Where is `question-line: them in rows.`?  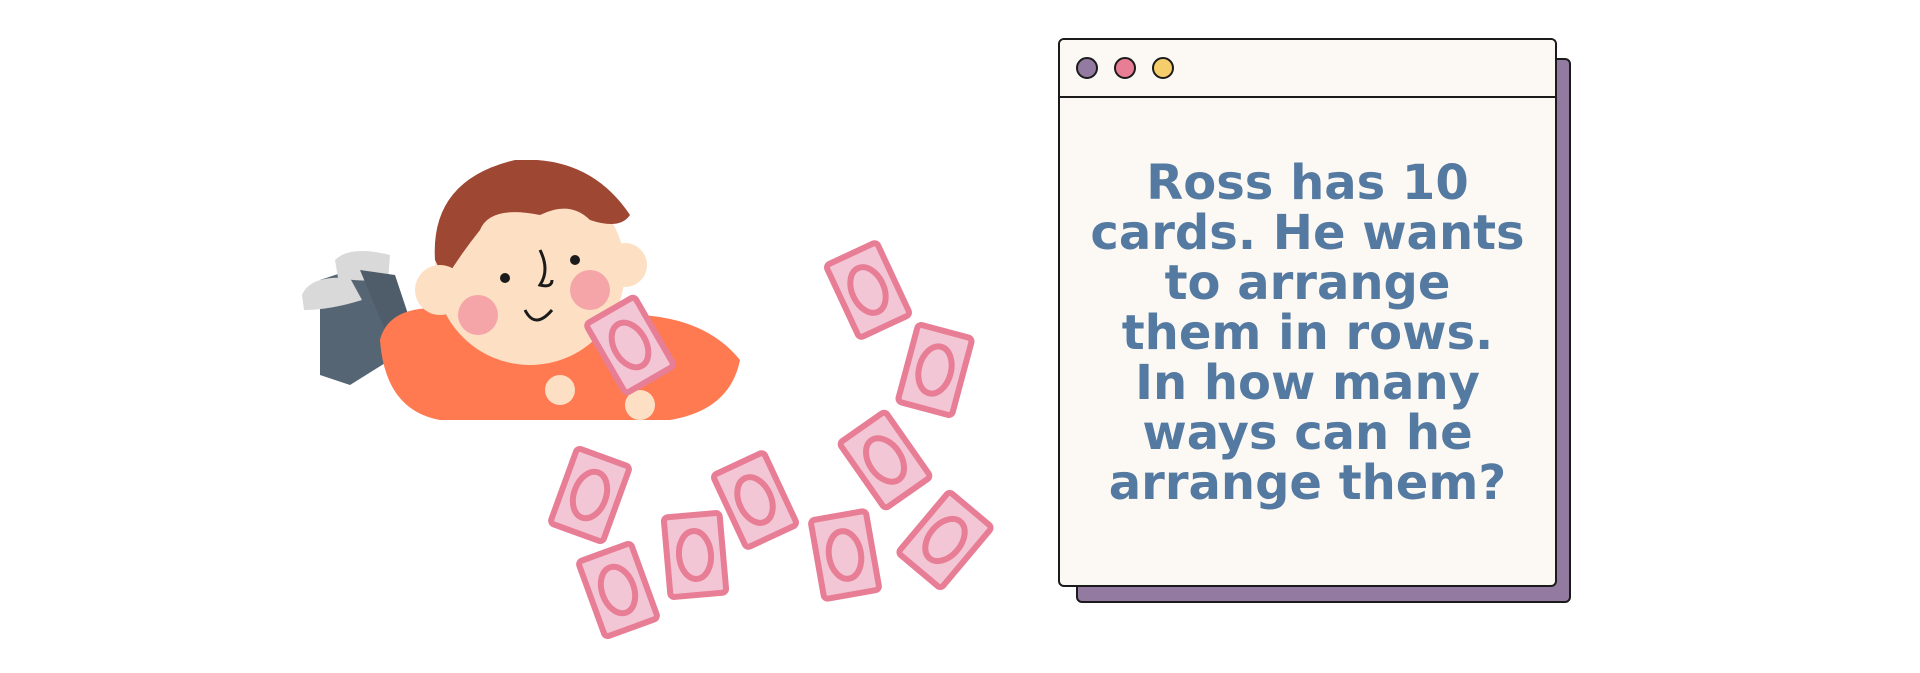
question-line: them in rows. is located at coordinates (1307, 333).